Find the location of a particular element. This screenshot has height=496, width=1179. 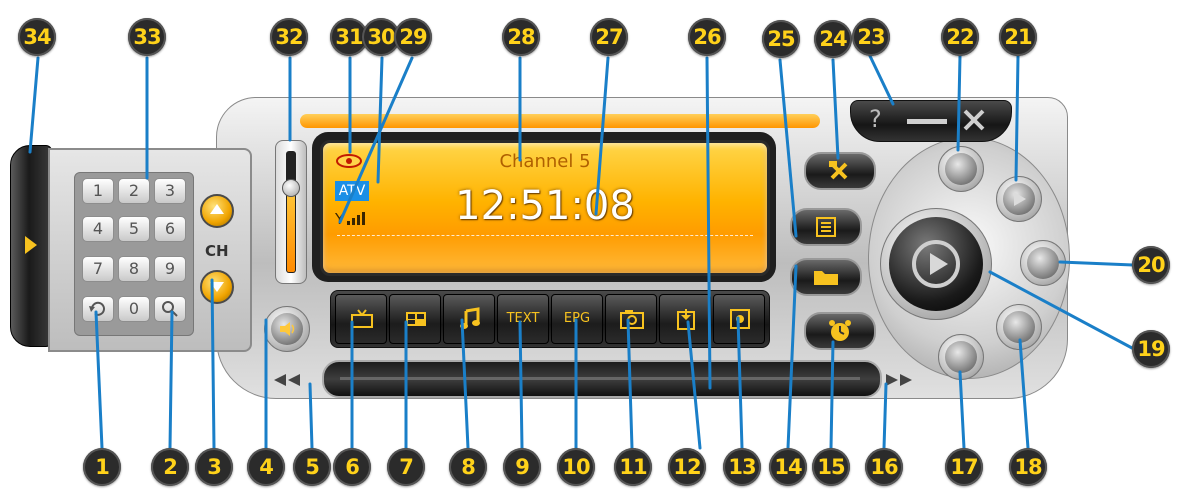

marker-1: 1 is located at coordinates (102, 467).